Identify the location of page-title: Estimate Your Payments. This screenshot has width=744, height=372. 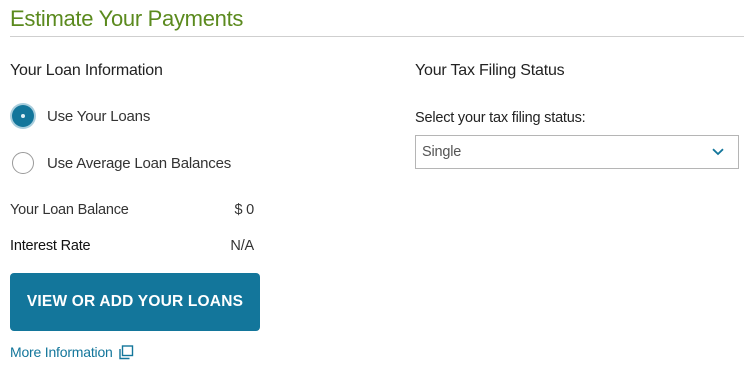
(127, 18).